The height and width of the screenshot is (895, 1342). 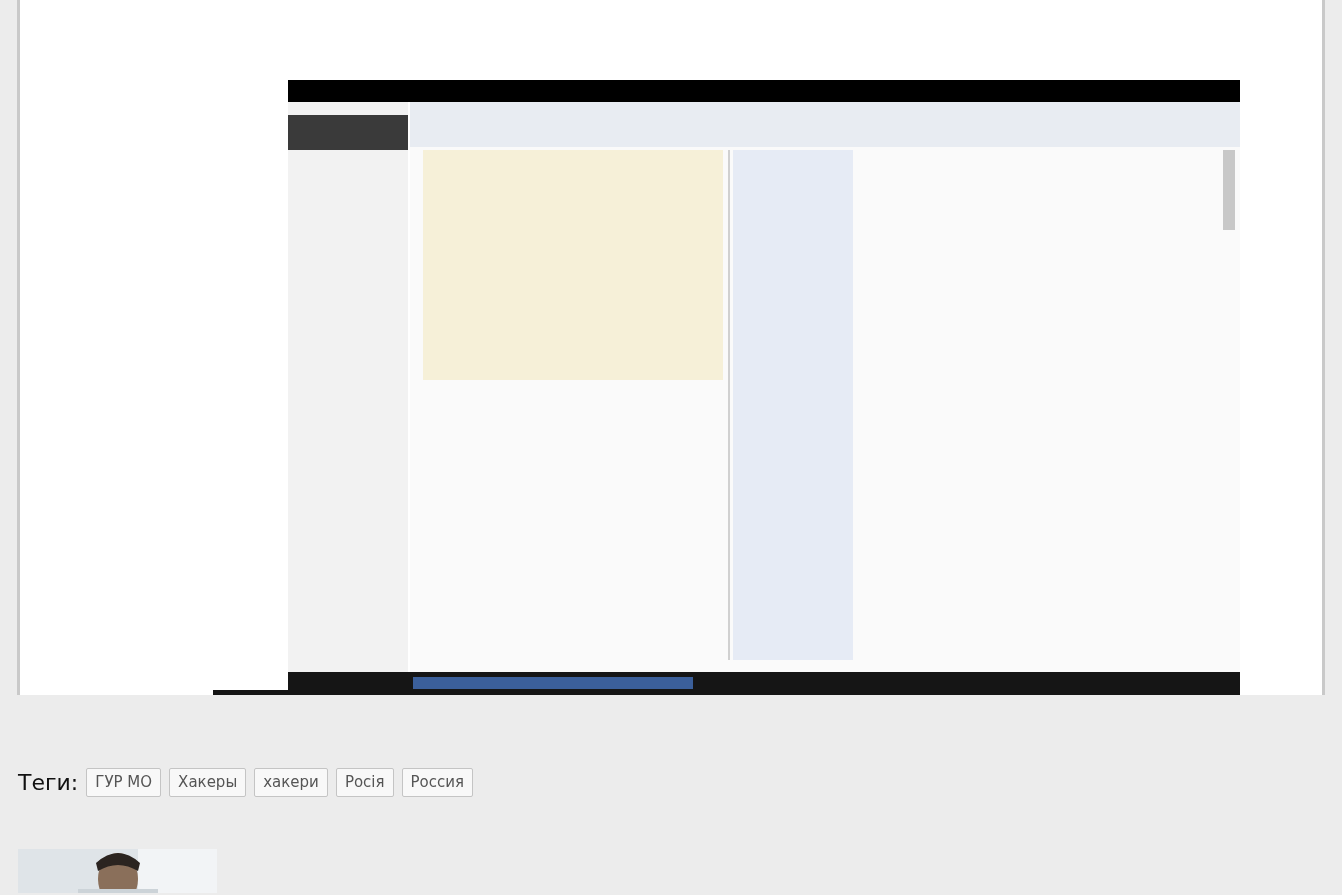 I want to click on tag-link: ГУР МО, so click(x=124, y=782).